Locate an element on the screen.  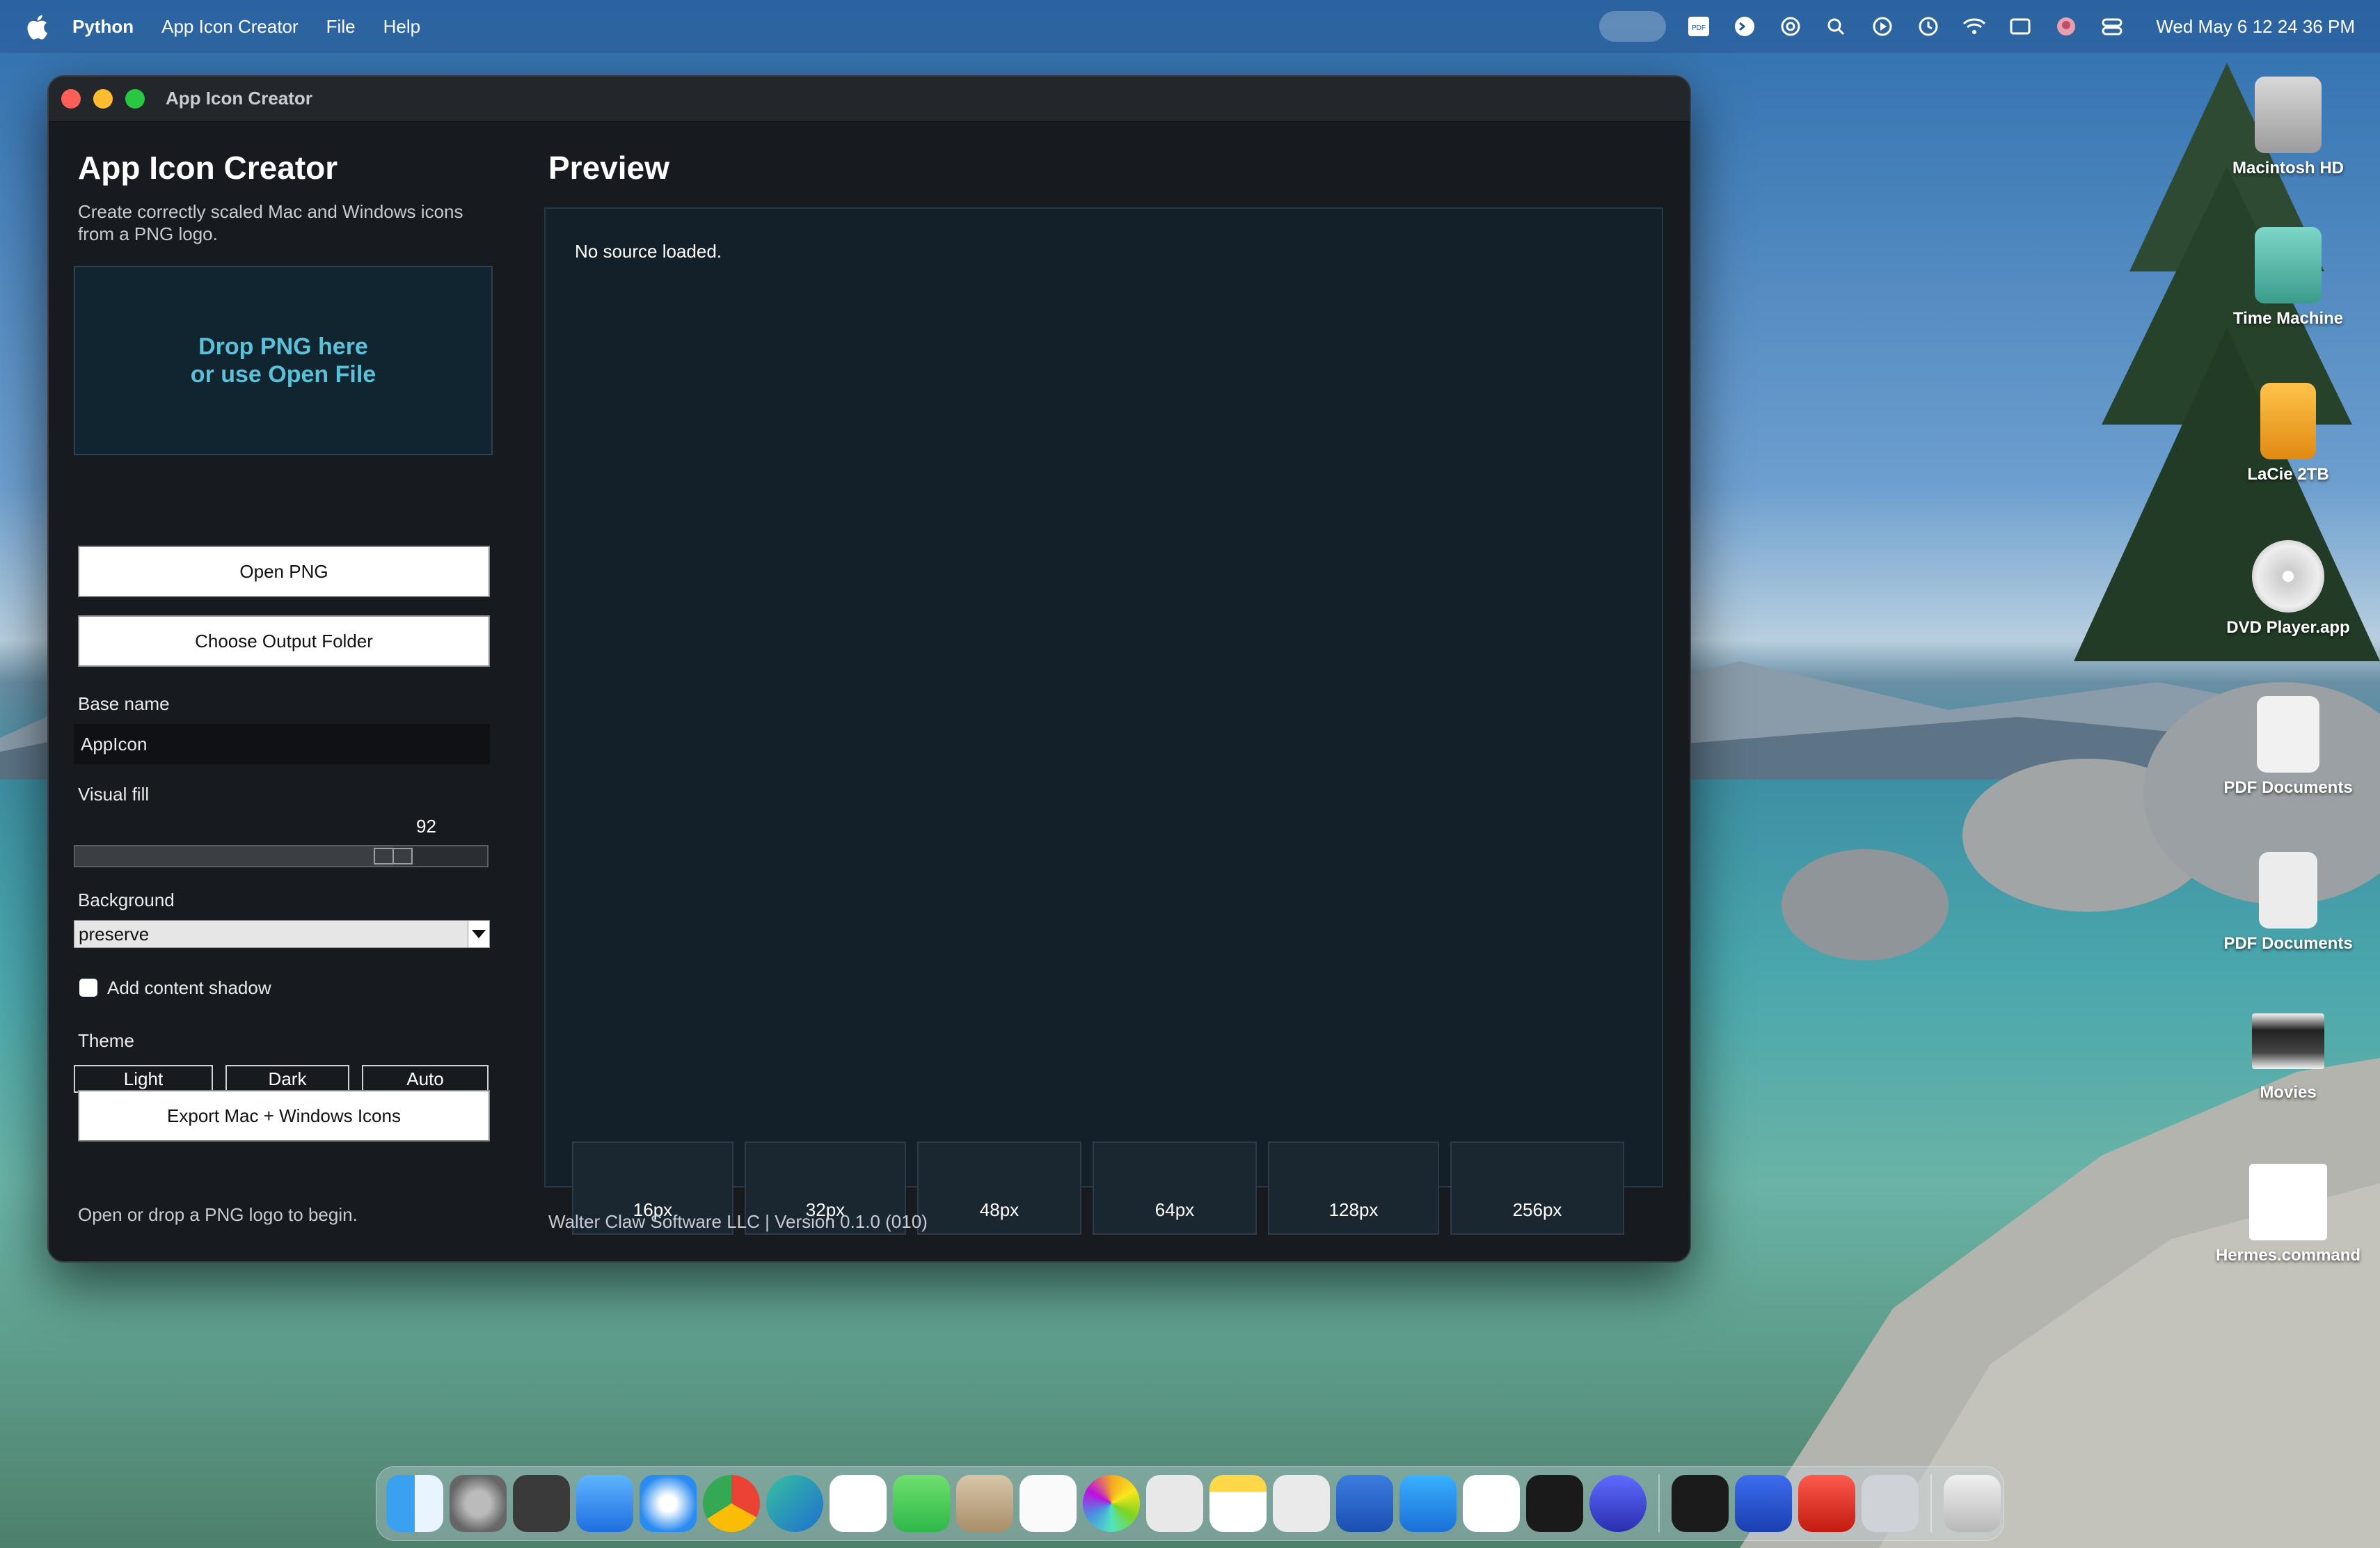
menu-file: File is located at coordinates (341, 27).